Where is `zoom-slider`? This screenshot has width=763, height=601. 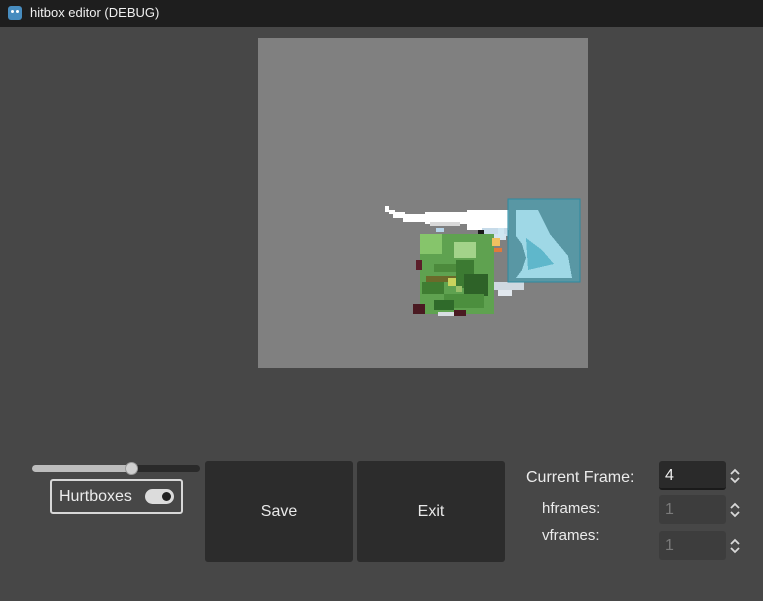
zoom-slider is located at coordinates (116, 468).